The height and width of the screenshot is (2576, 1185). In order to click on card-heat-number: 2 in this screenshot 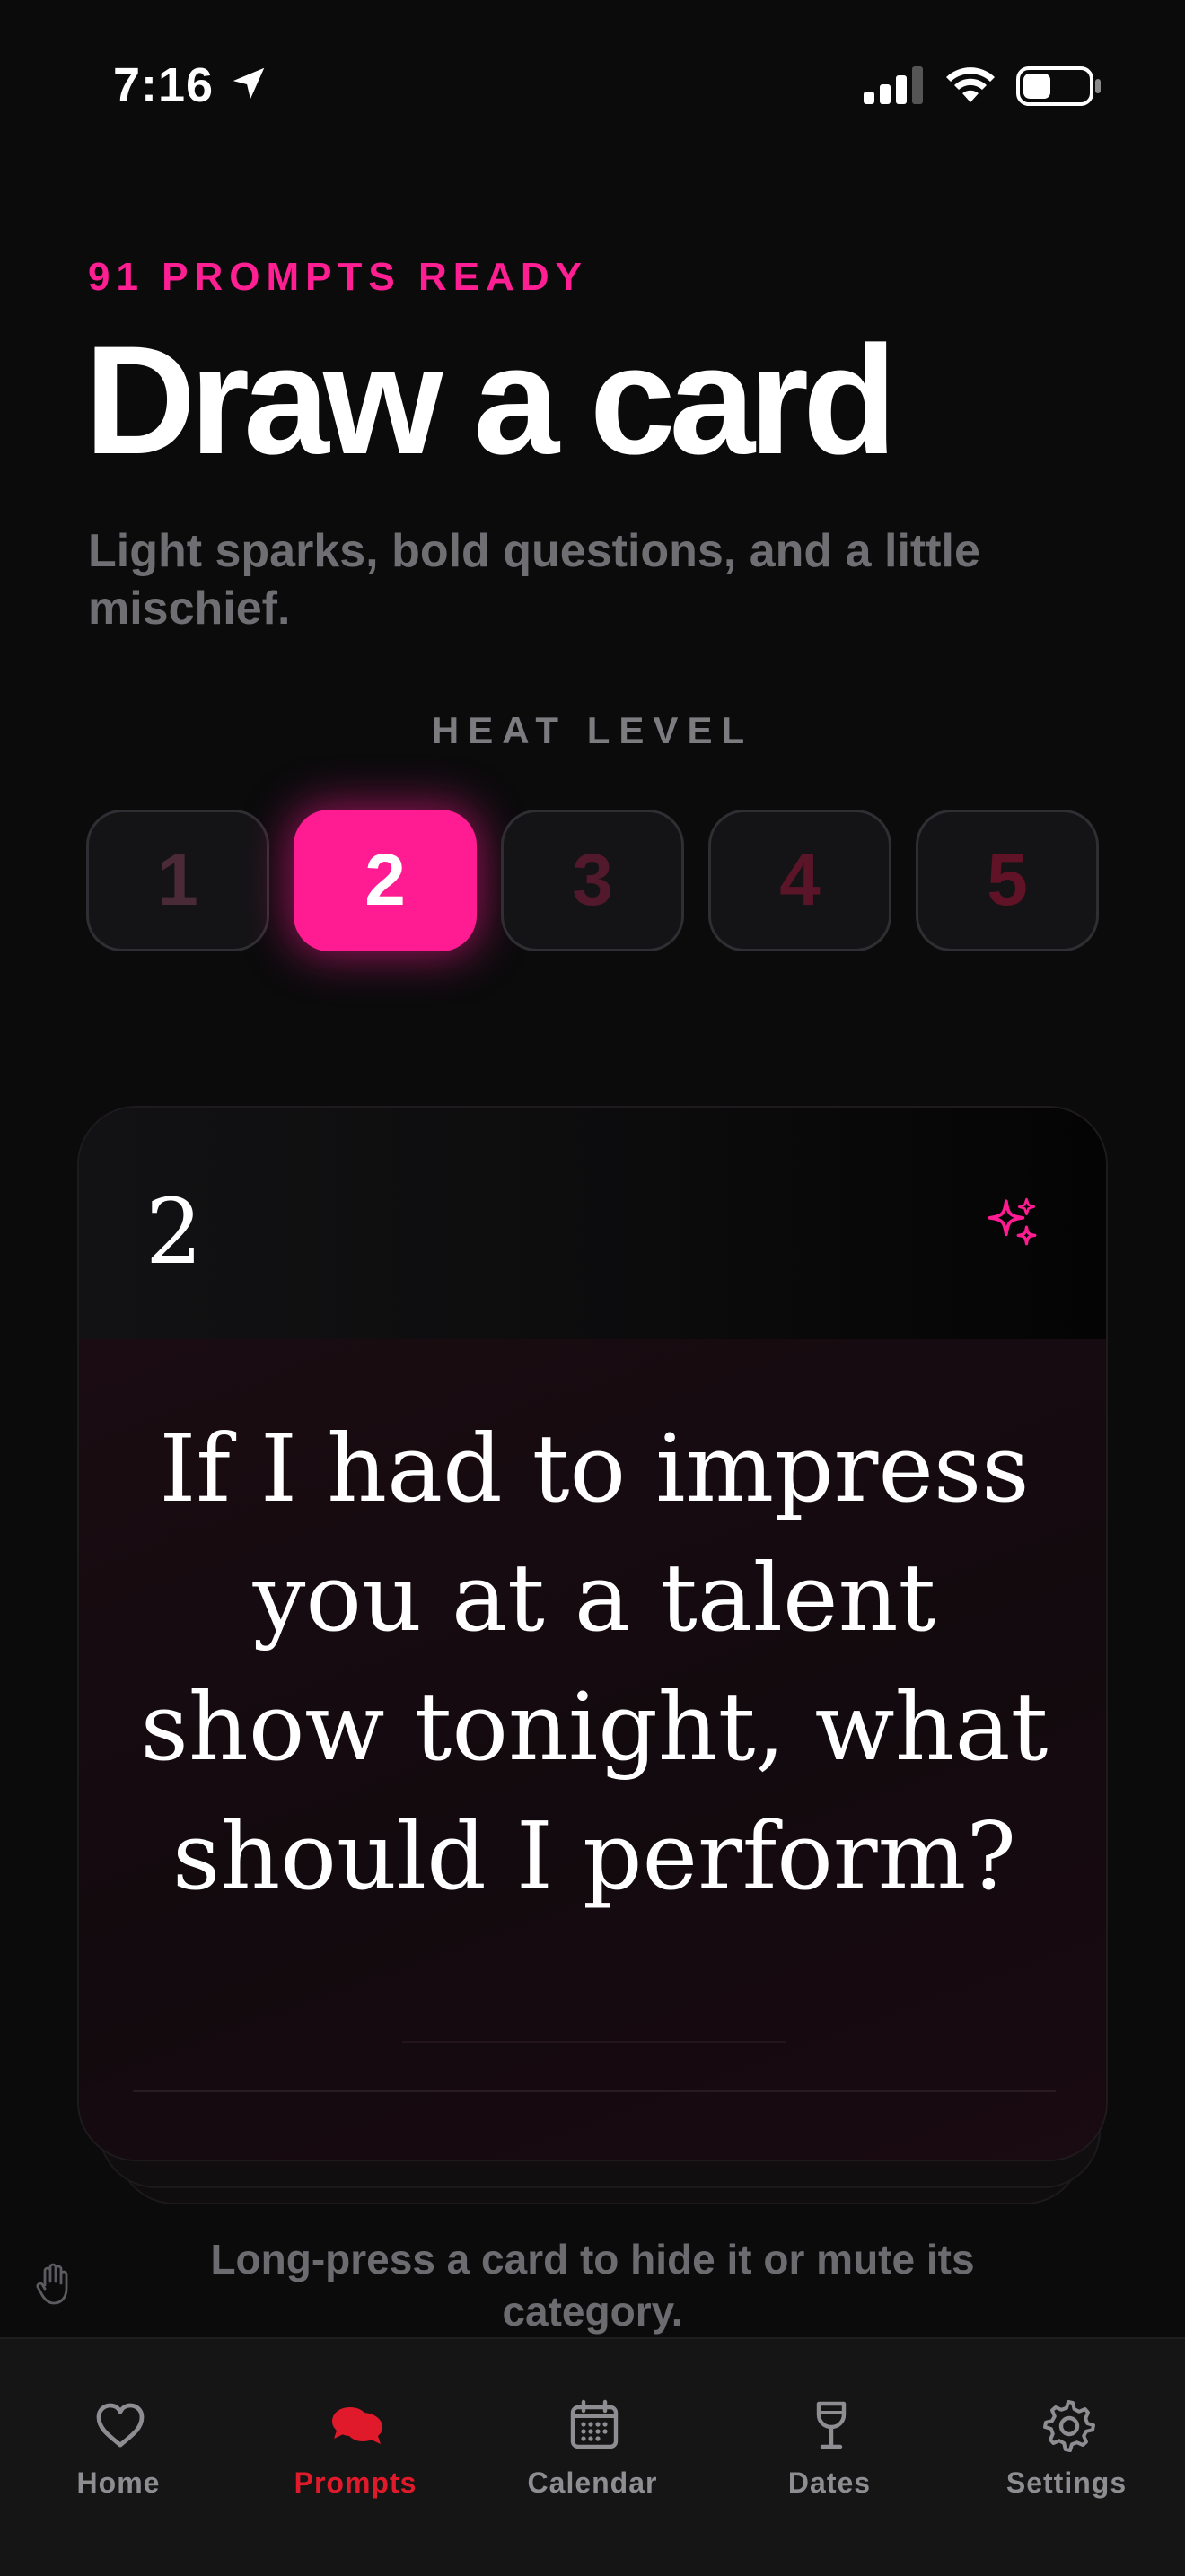, I will do `click(174, 1231)`.